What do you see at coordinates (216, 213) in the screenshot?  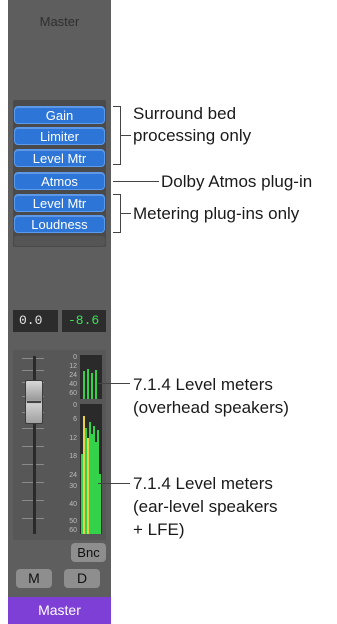 I see `metering-callout: Metering plug-ins only` at bounding box center [216, 213].